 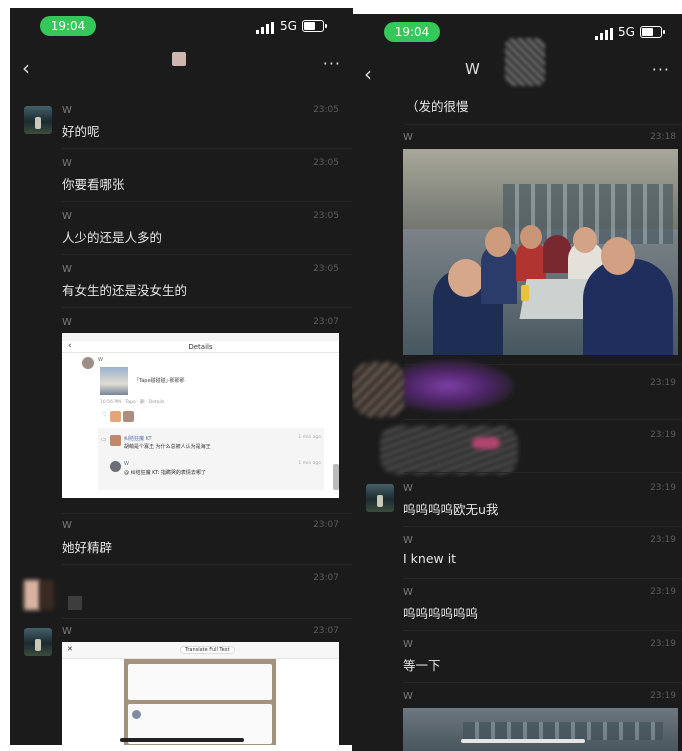 What do you see at coordinates (207, 650) in the screenshot?
I see `translate-button: Translate Full Text` at bounding box center [207, 650].